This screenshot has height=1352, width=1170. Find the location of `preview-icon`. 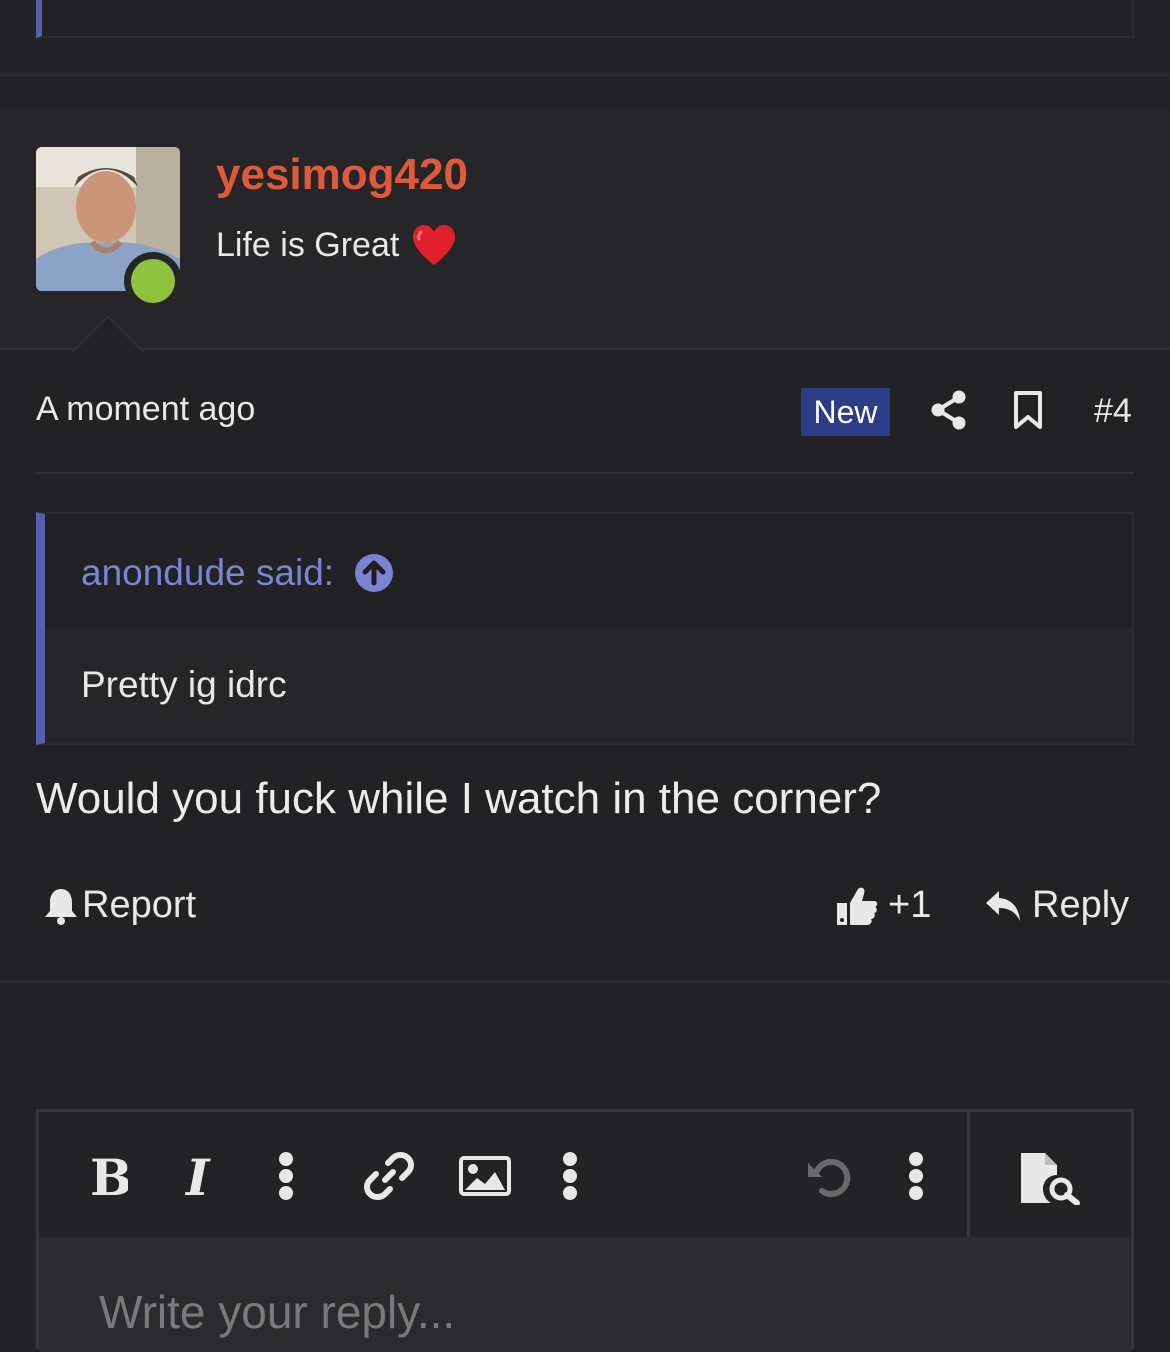

preview-icon is located at coordinates (1050, 1179).